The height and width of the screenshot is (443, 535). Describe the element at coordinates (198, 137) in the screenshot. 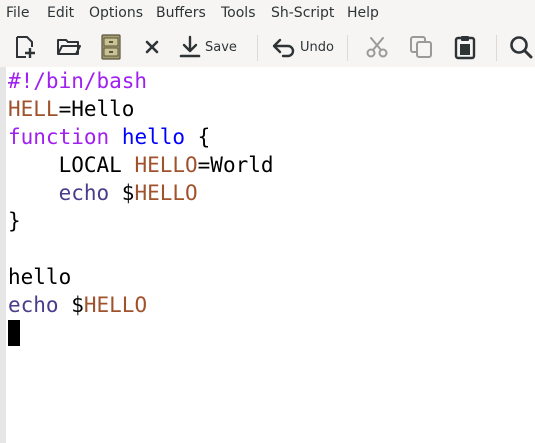

I see `code-token: {` at that location.